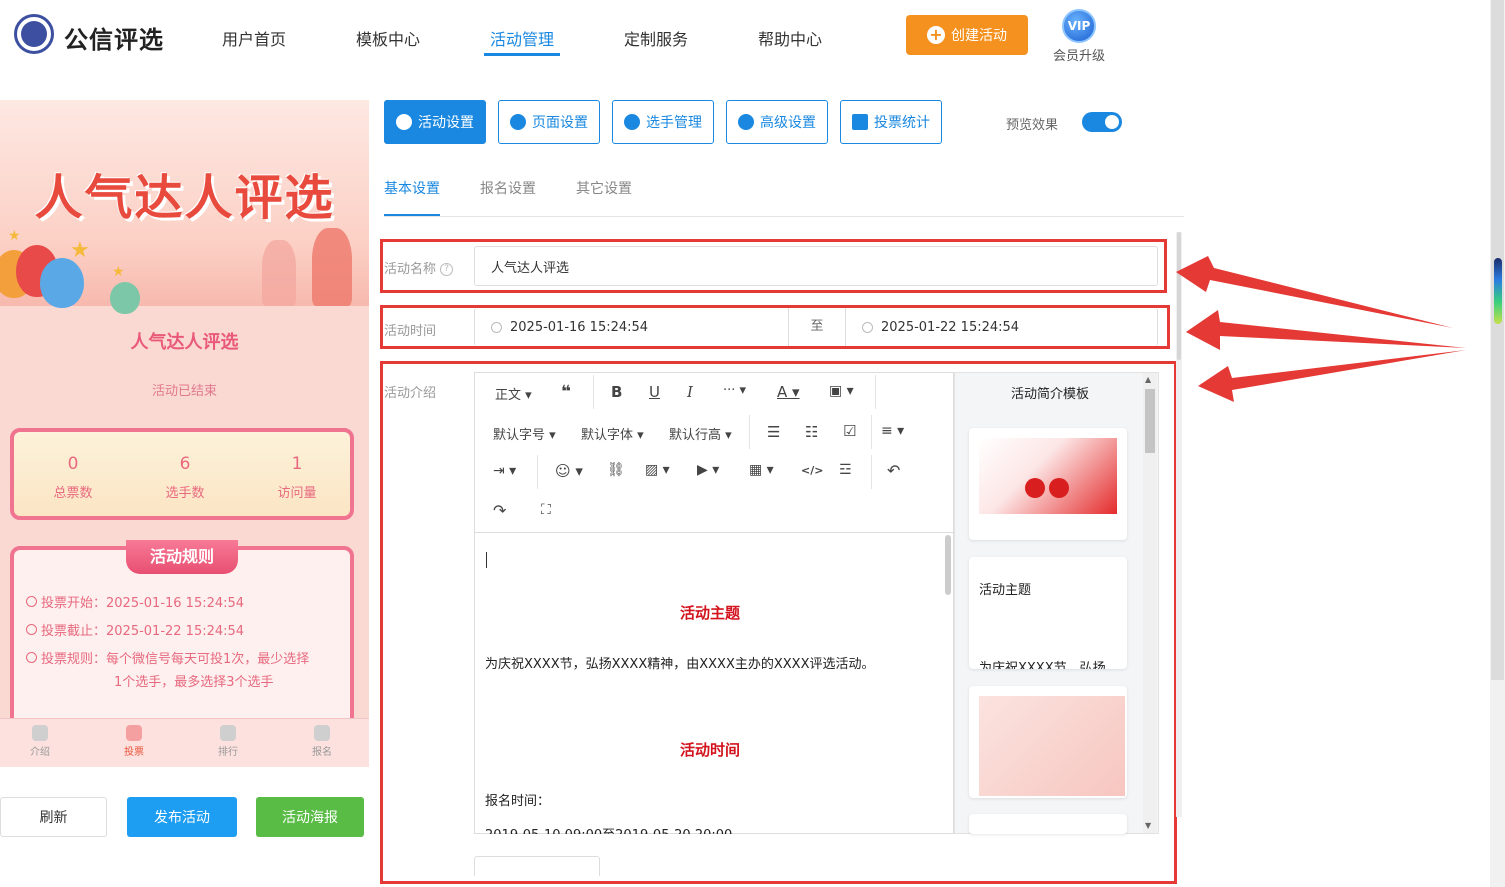 This screenshot has width=1505, height=887. Describe the element at coordinates (948, 565) in the screenshot. I see `editor-scrollbar` at that location.